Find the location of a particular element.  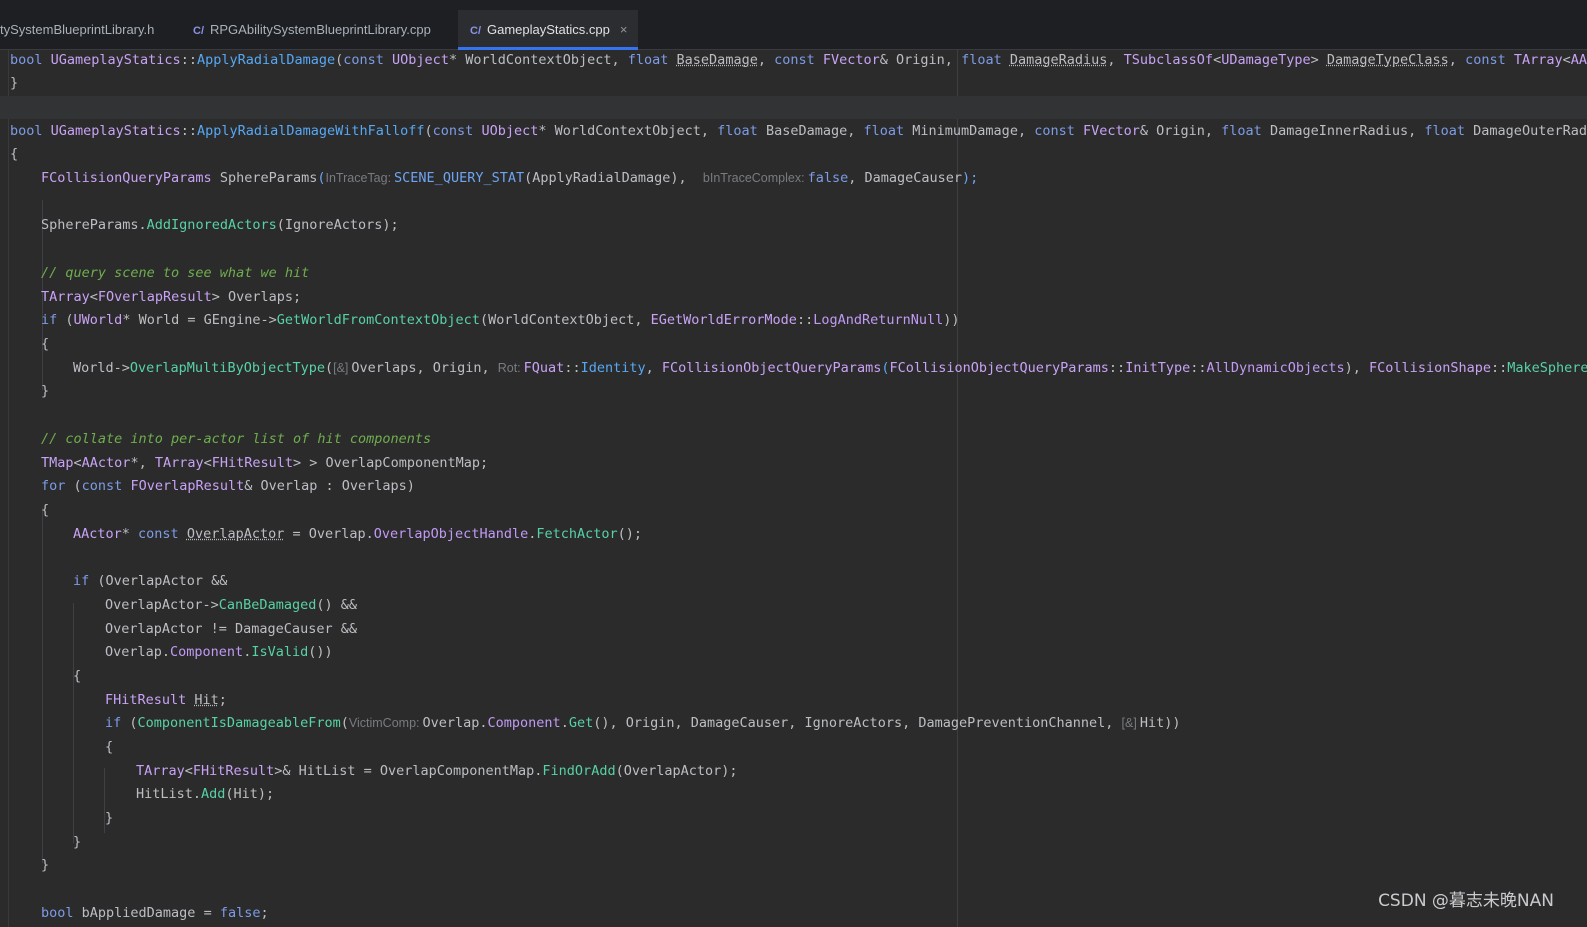

tab-label: GameplayStatics.cpp is located at coordinates (548, 29).